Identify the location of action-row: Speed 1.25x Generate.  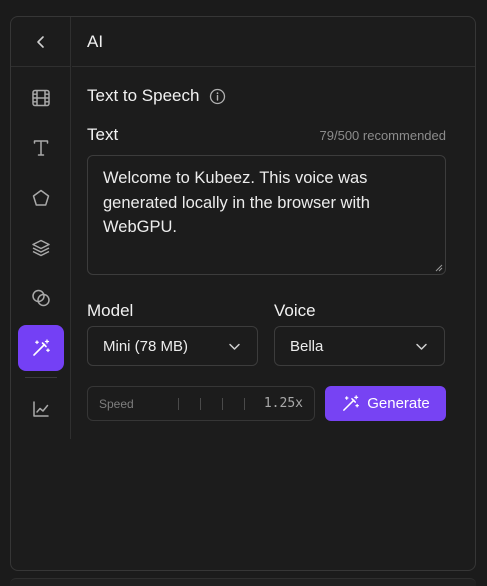
(266, 403).